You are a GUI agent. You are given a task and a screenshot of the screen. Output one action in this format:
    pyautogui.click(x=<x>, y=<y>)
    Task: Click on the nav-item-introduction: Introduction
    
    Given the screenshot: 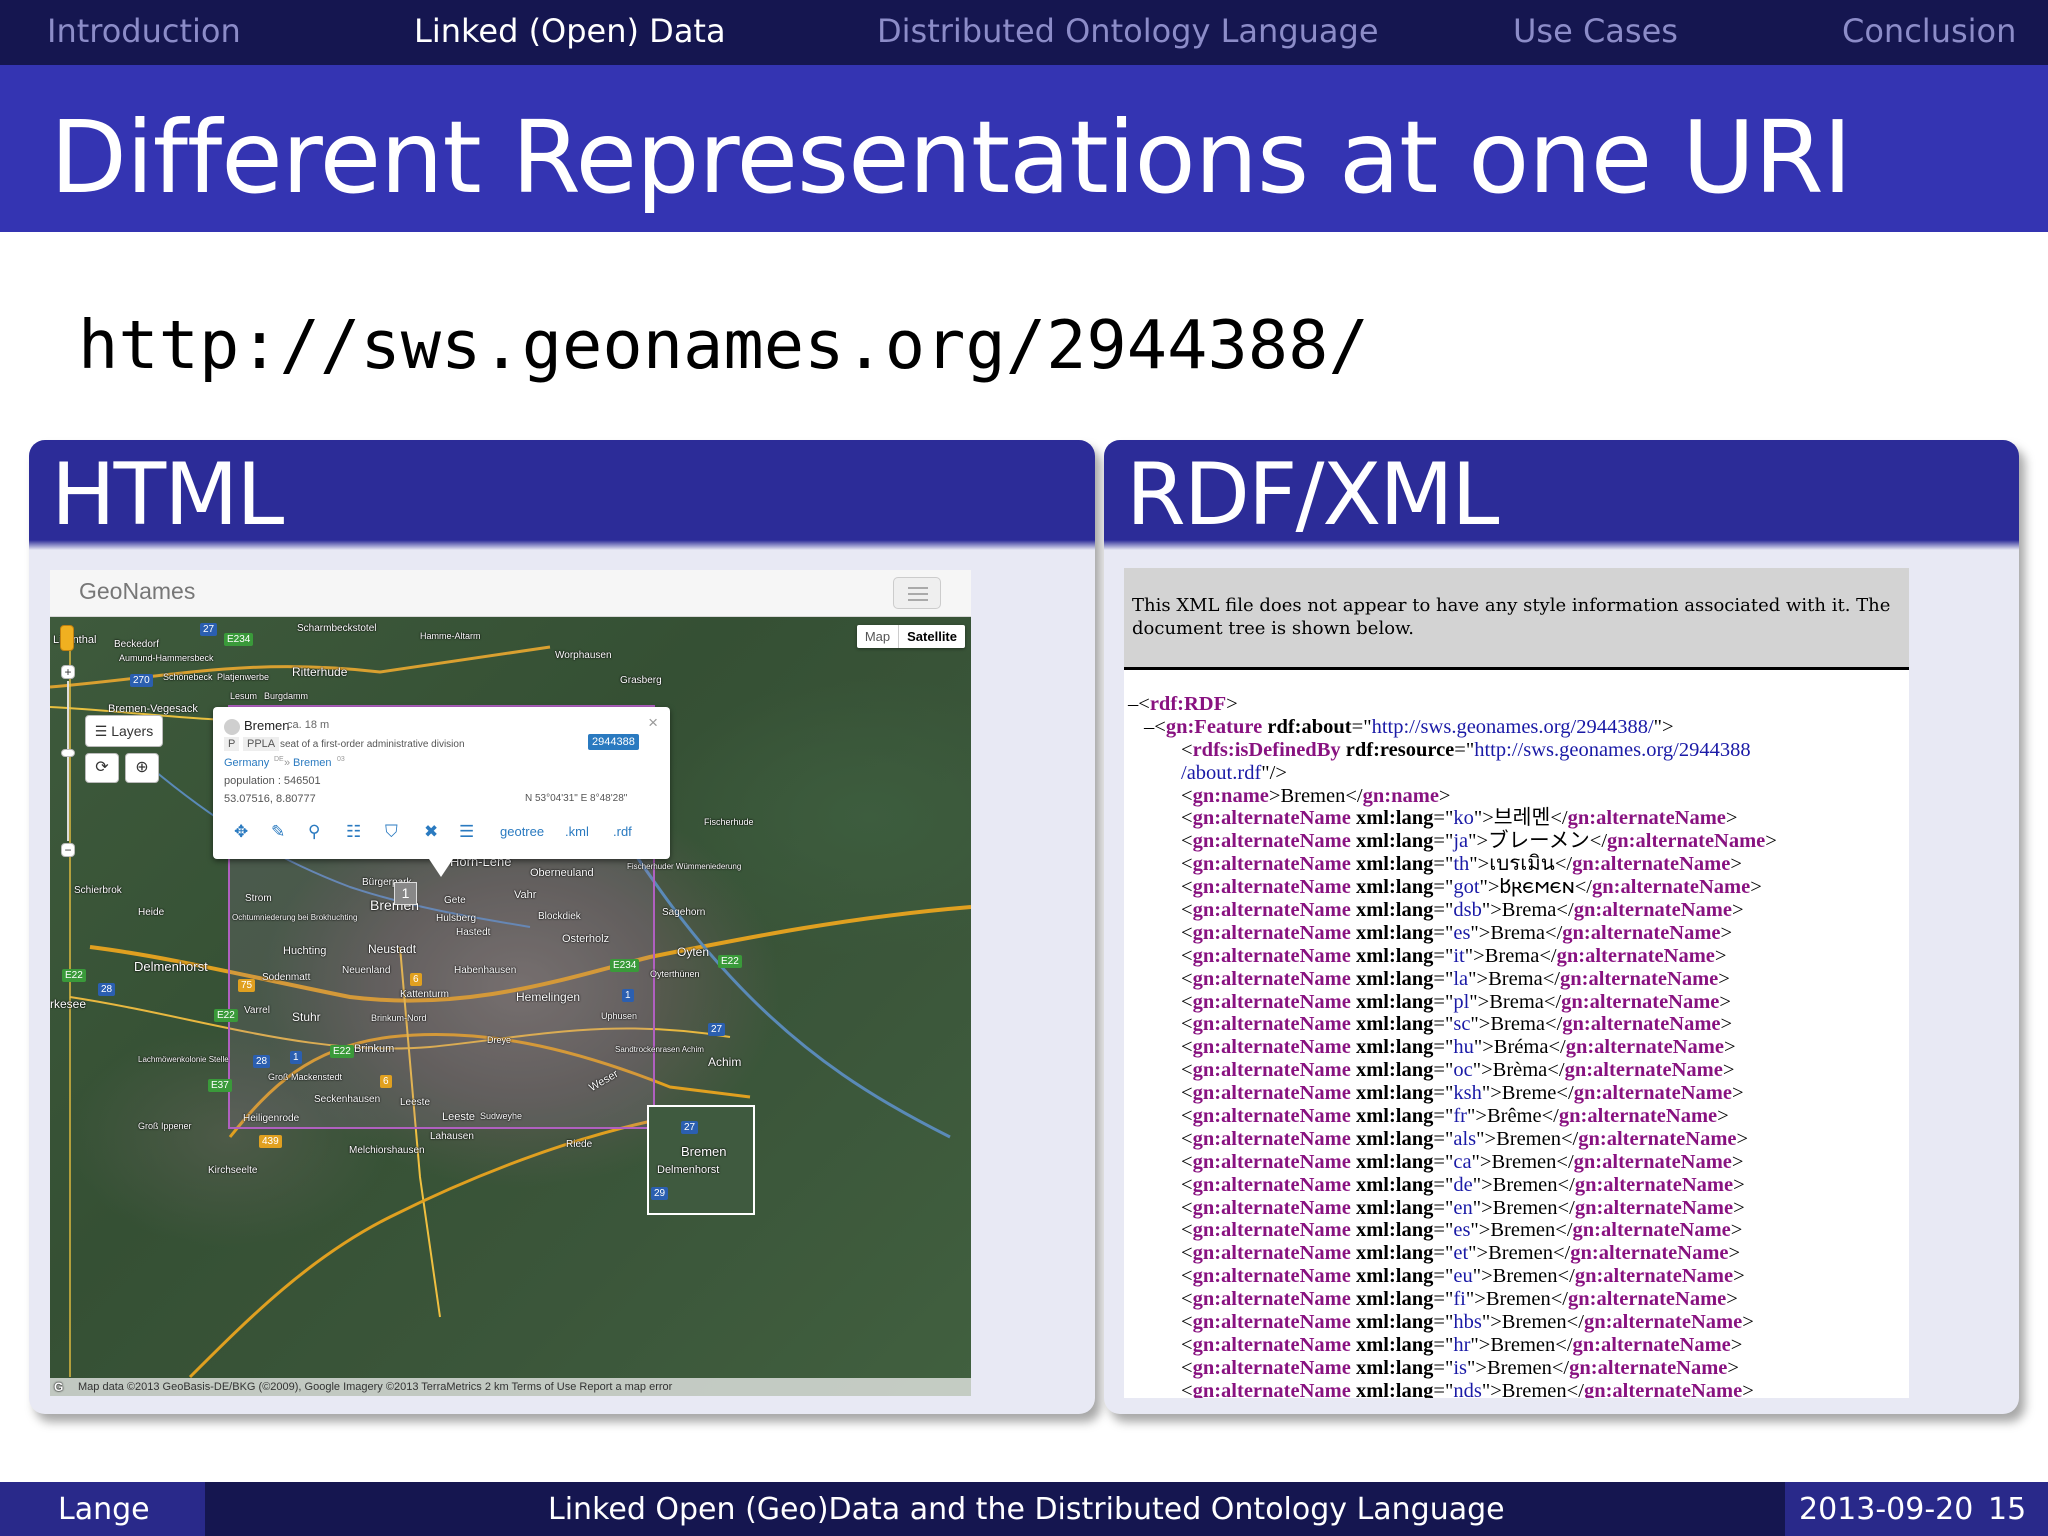 What is the action you would take?
    pyautogui.click(x=144, y=31)
    